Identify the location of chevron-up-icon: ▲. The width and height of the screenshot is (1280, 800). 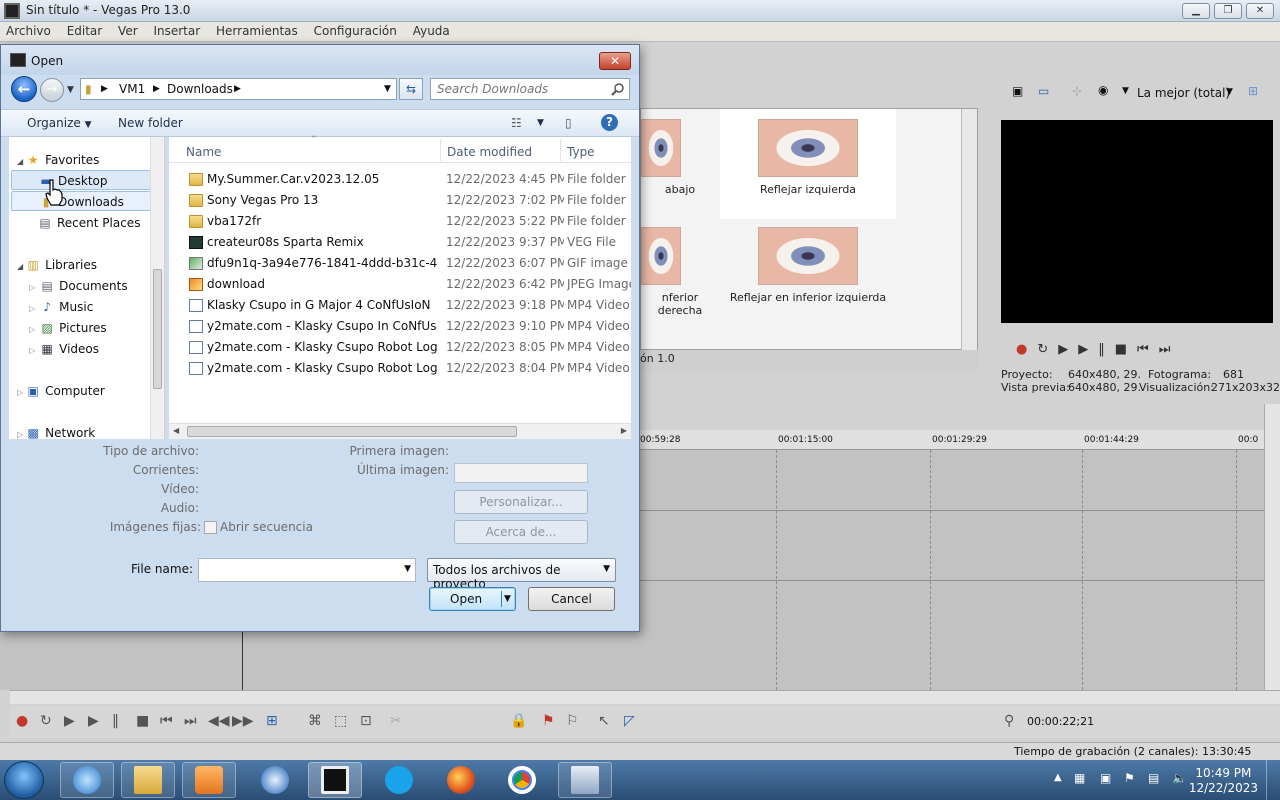
(1058, 777).